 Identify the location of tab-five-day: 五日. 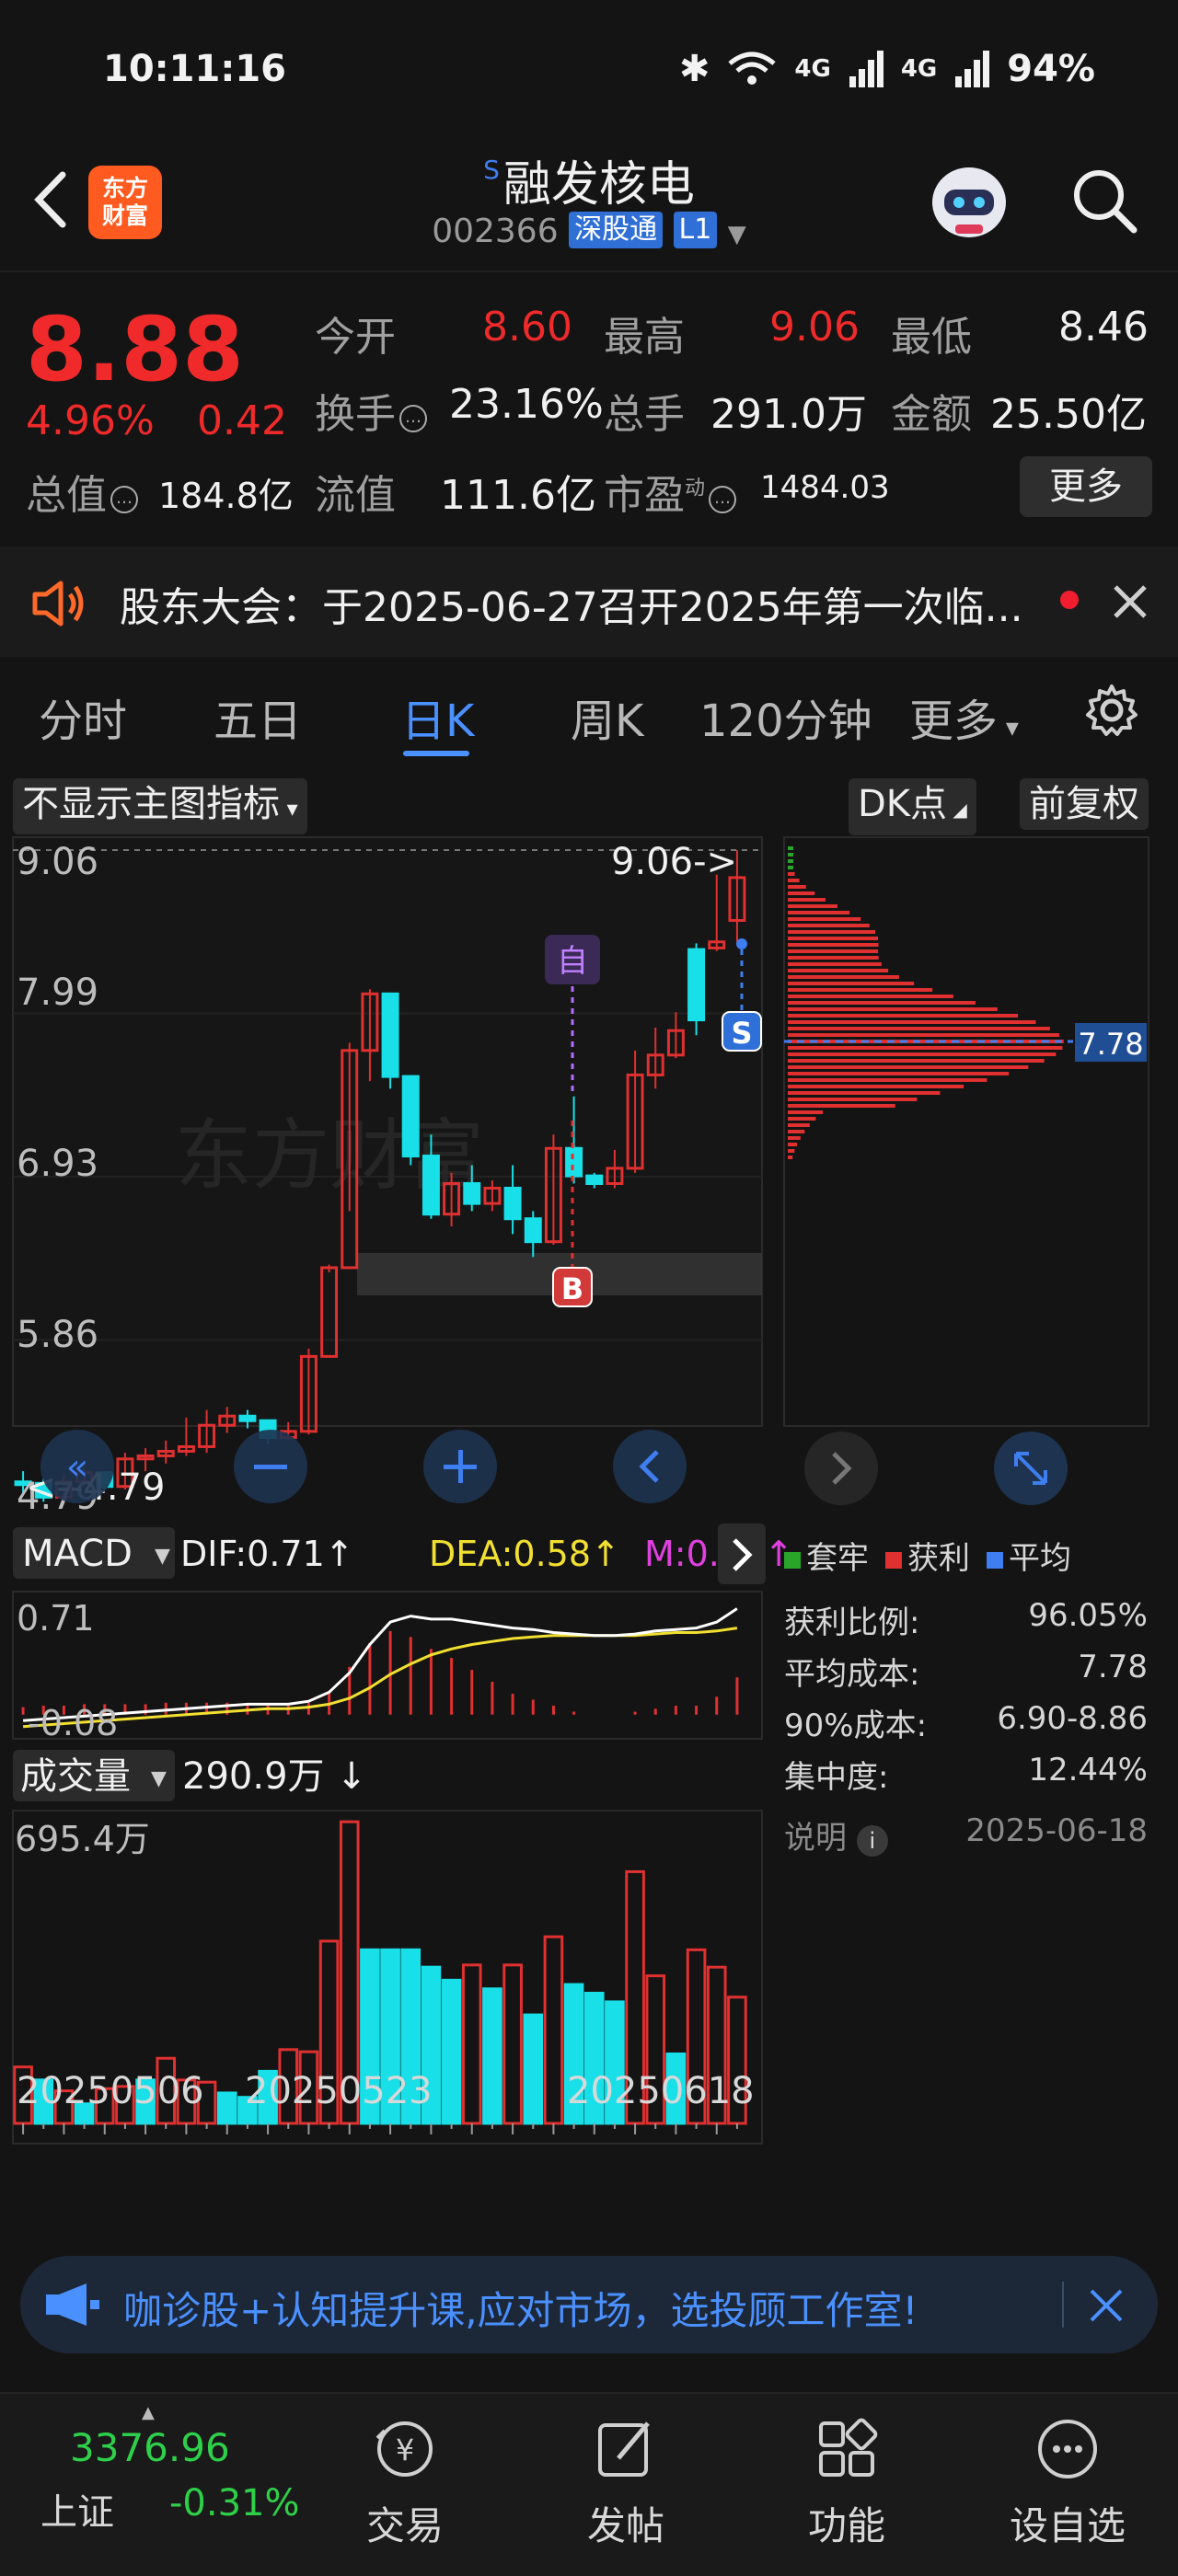
(258, 716).